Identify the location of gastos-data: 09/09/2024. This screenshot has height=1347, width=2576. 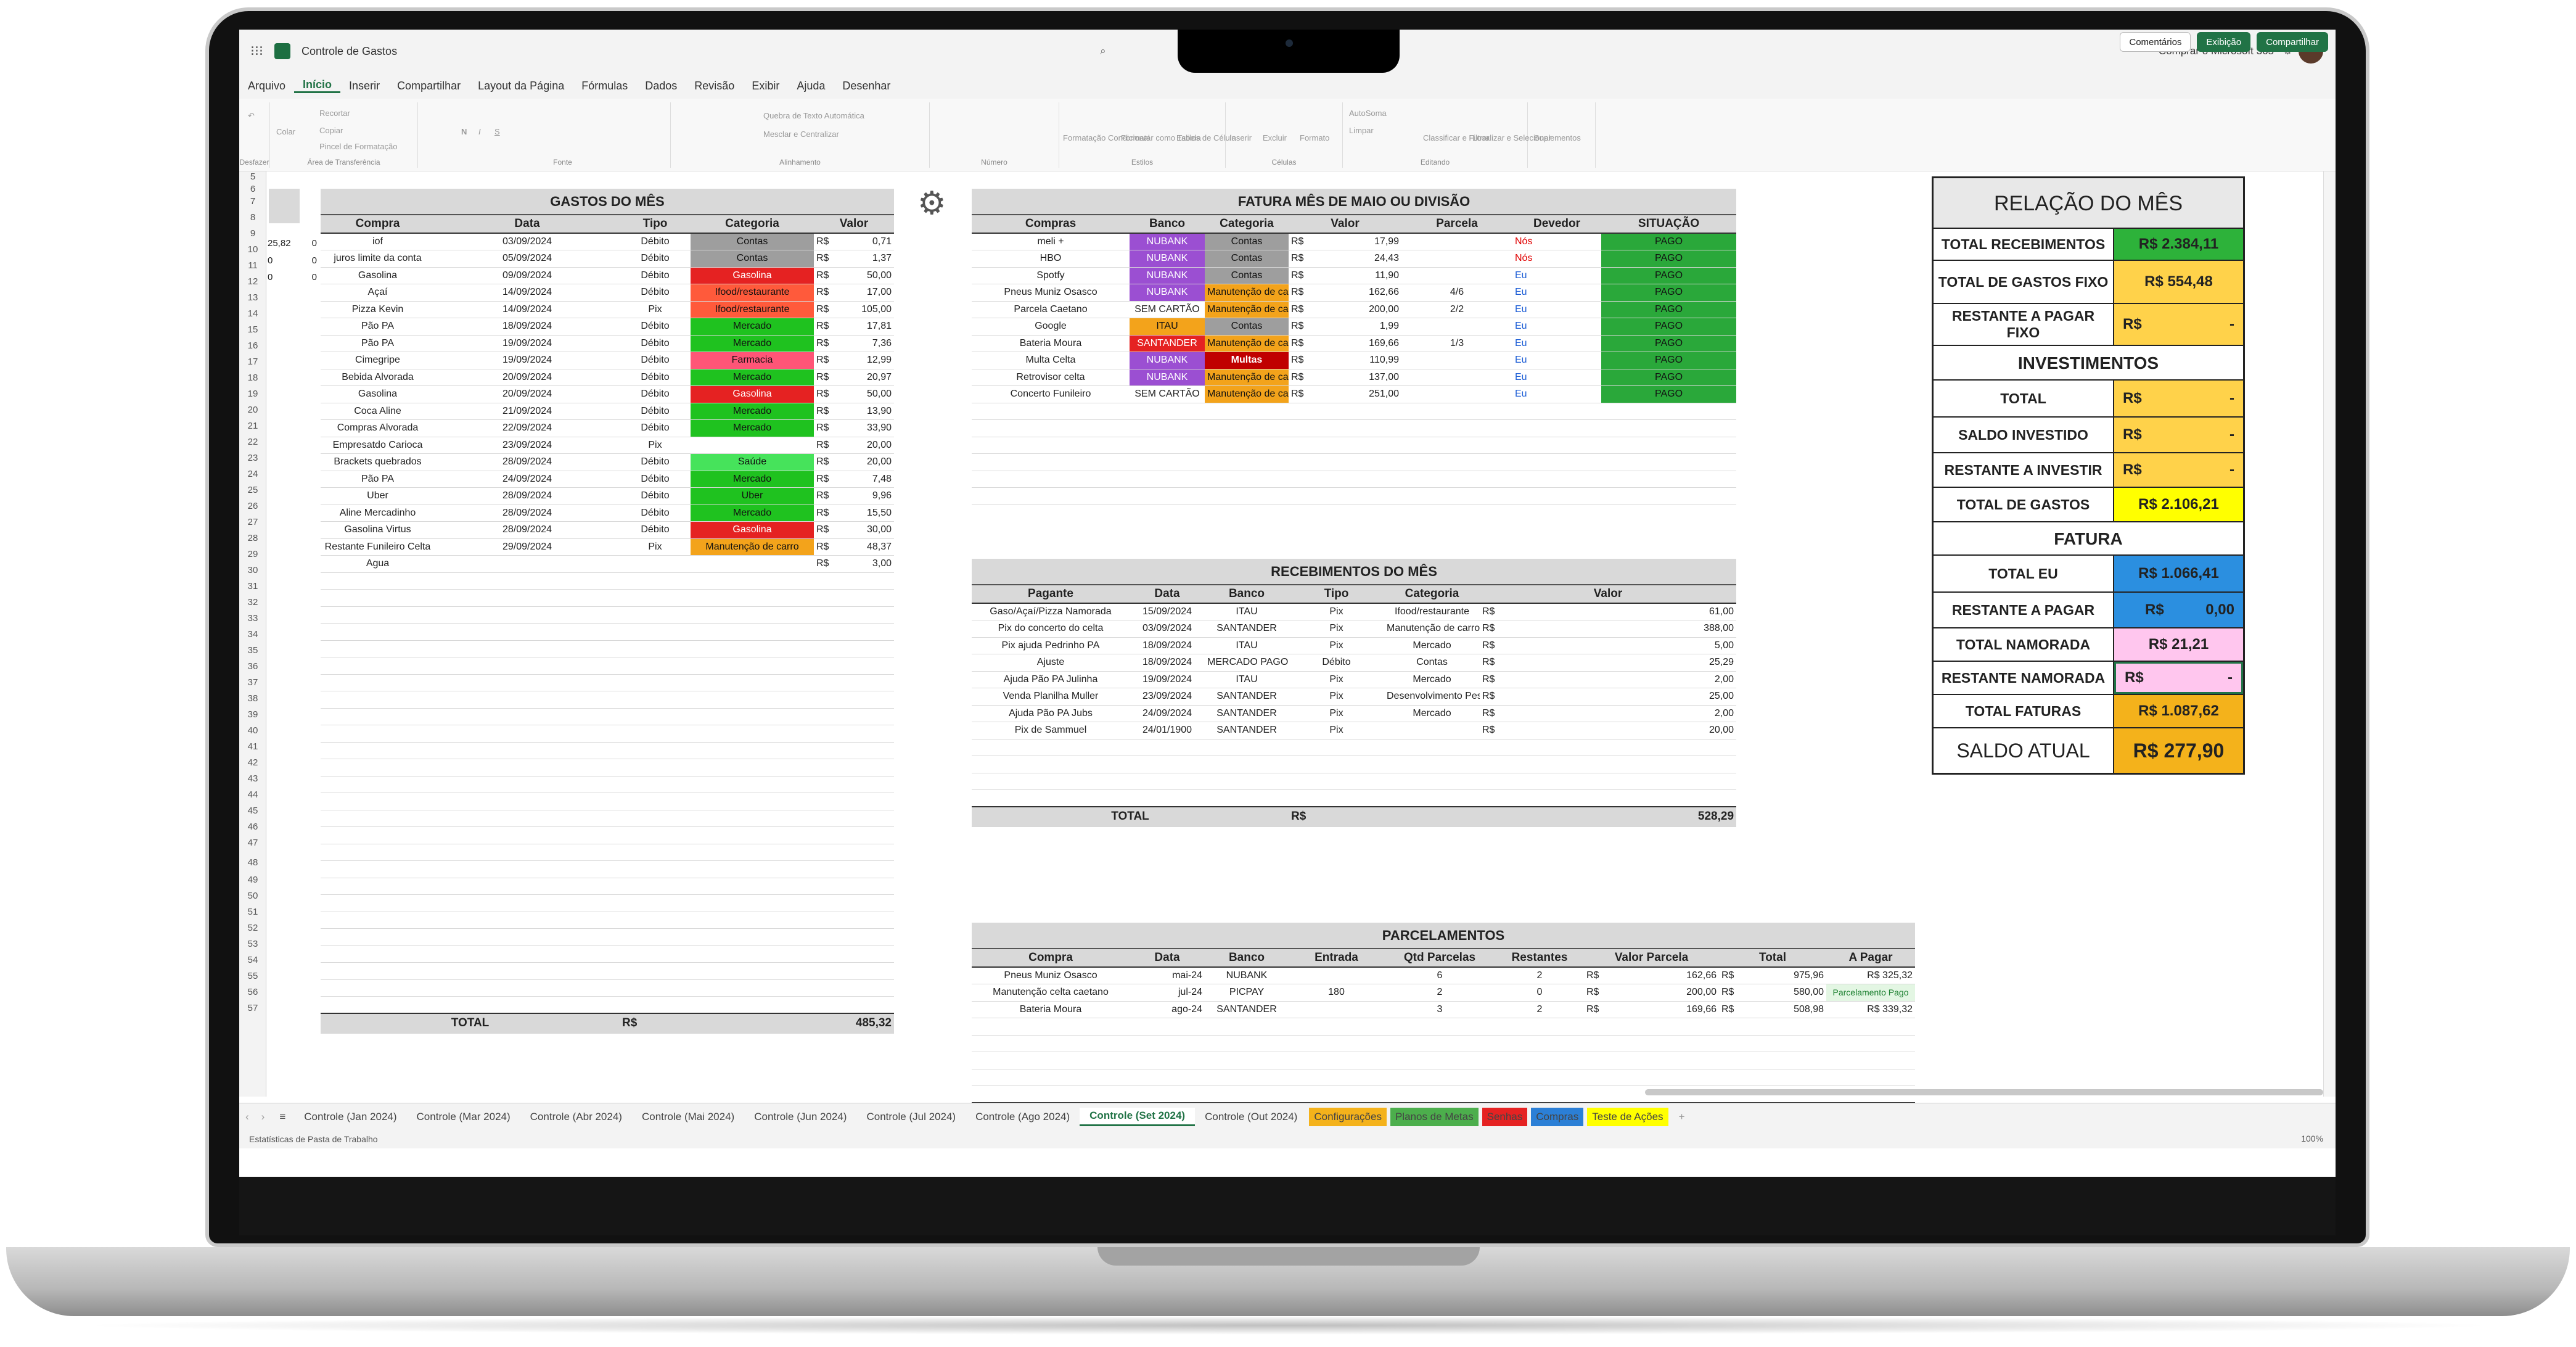
(528, 276).